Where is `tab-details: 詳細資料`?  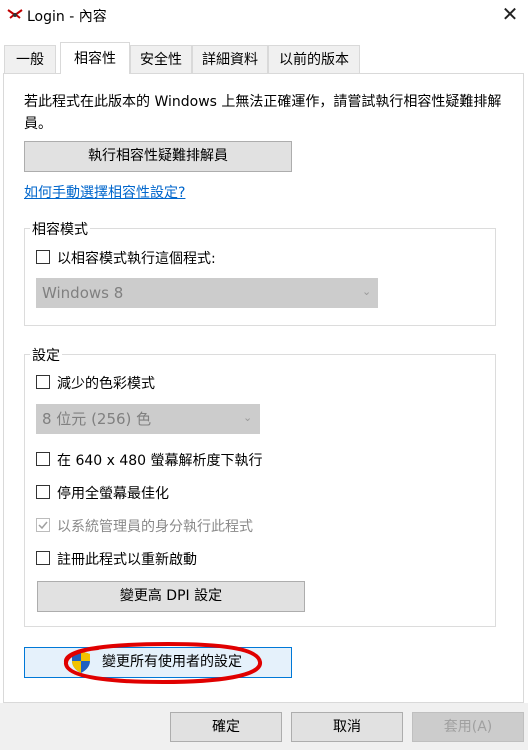
tab-details: 詳細資料 is located at coordinates (230, 59).